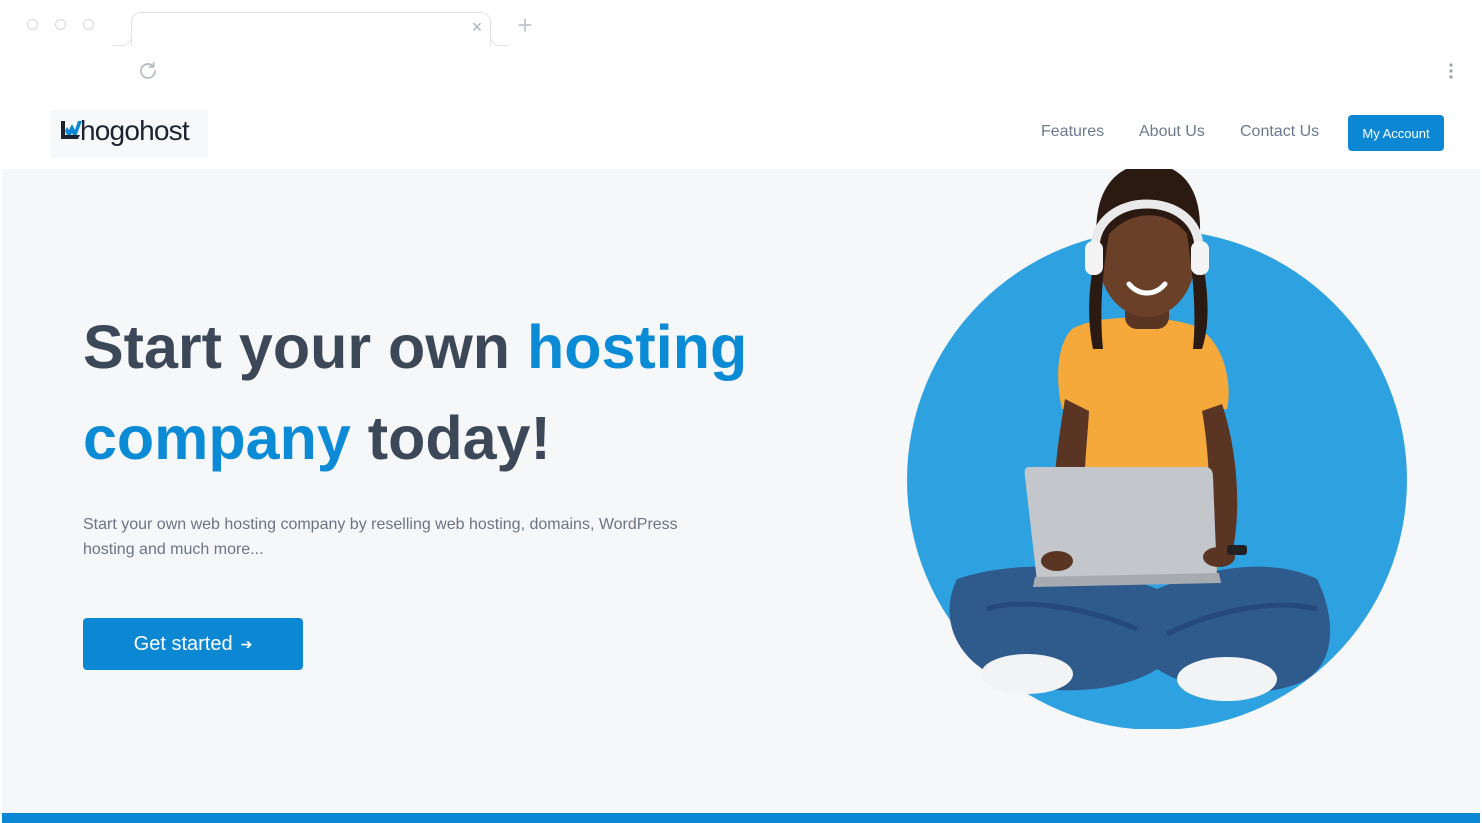 The height and width of the screenshot is (823, 1482). I want to click on nav-link-contact-us: Contact Us, so click(1279, 132).